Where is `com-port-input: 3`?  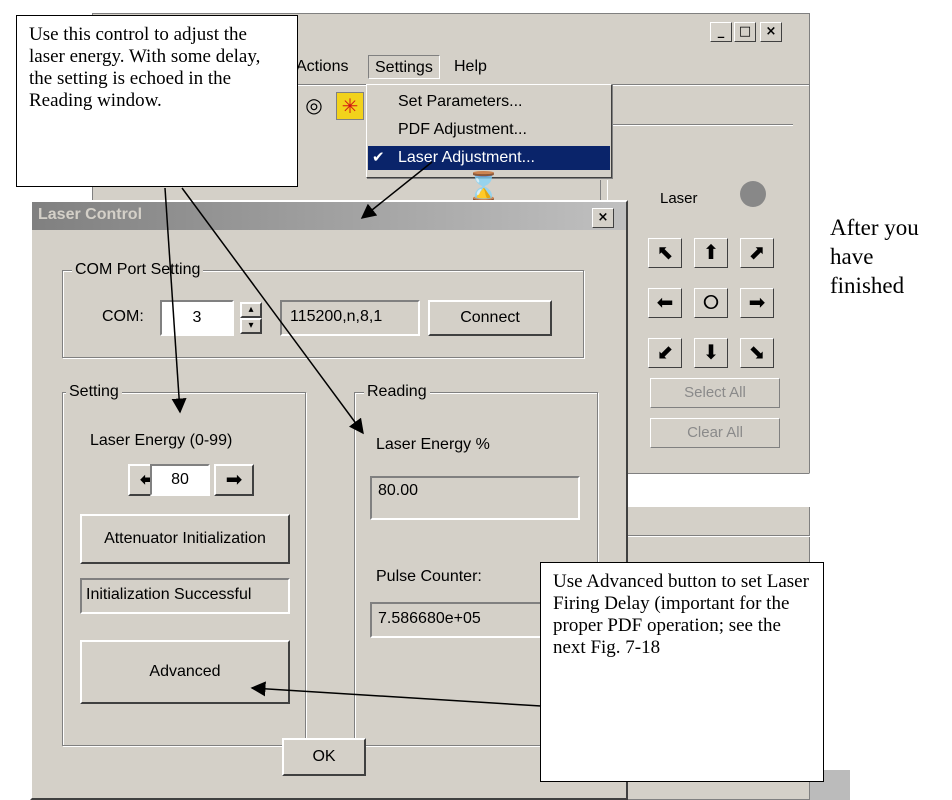
com-port-input: 3 is located at coordinates (197, 318).